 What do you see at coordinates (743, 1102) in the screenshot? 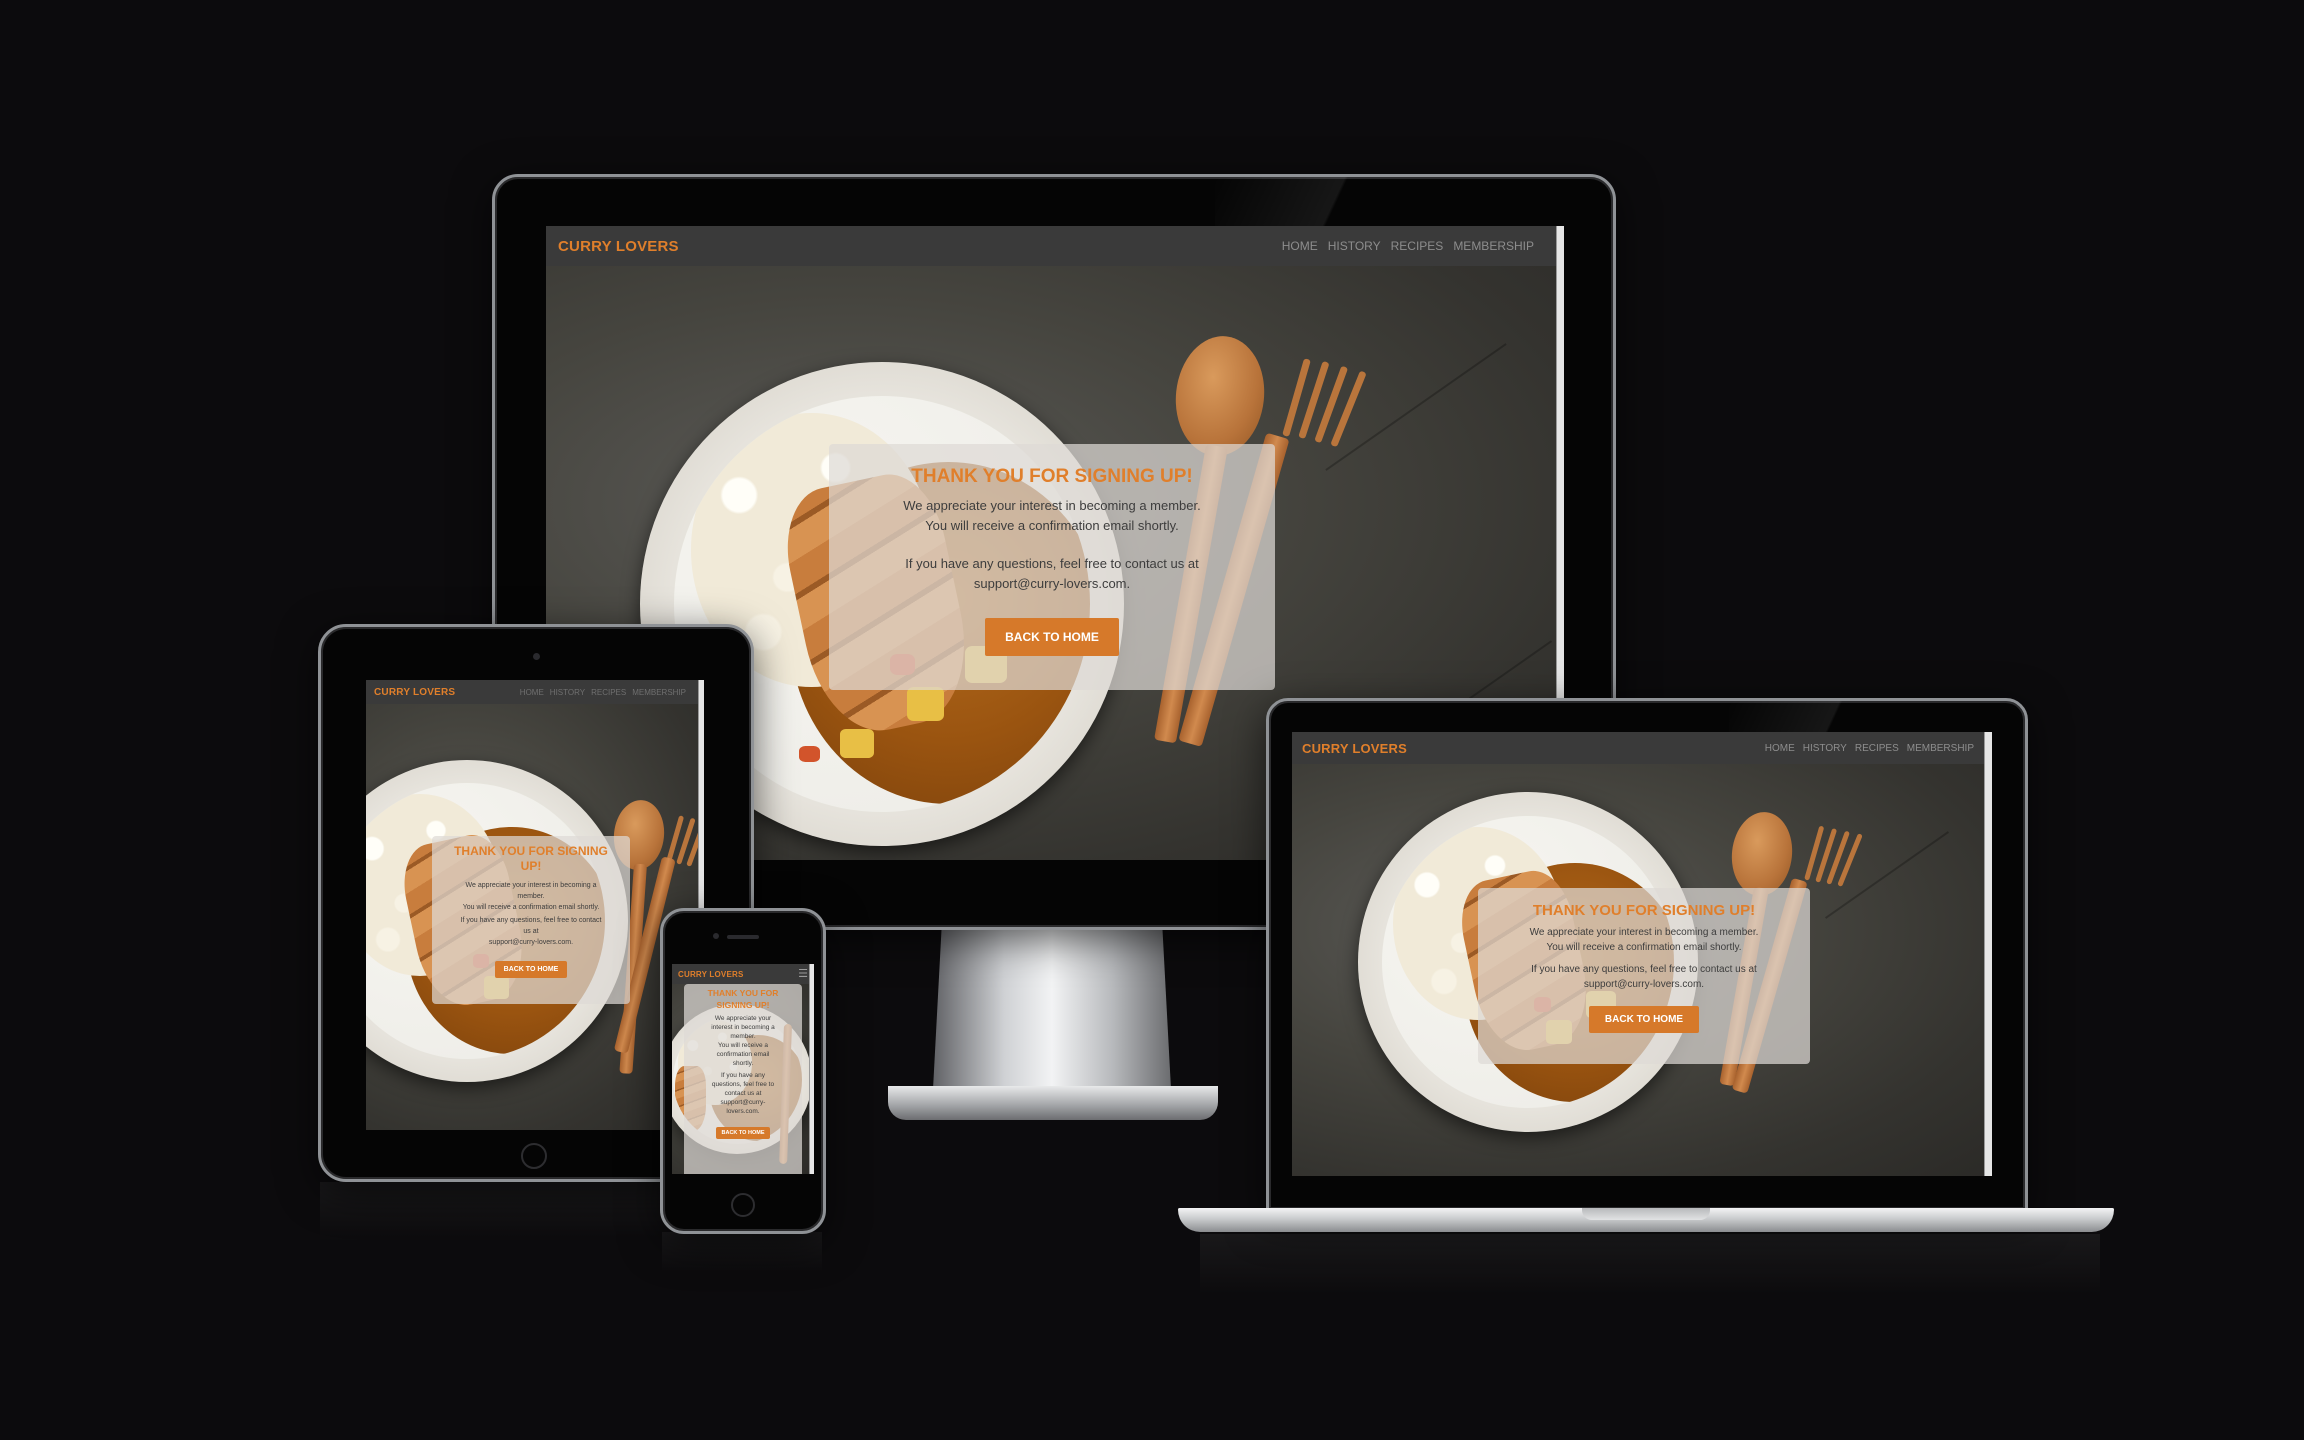
I see `card-text-l10: support@curry-` at bounding box center [743, 1102].